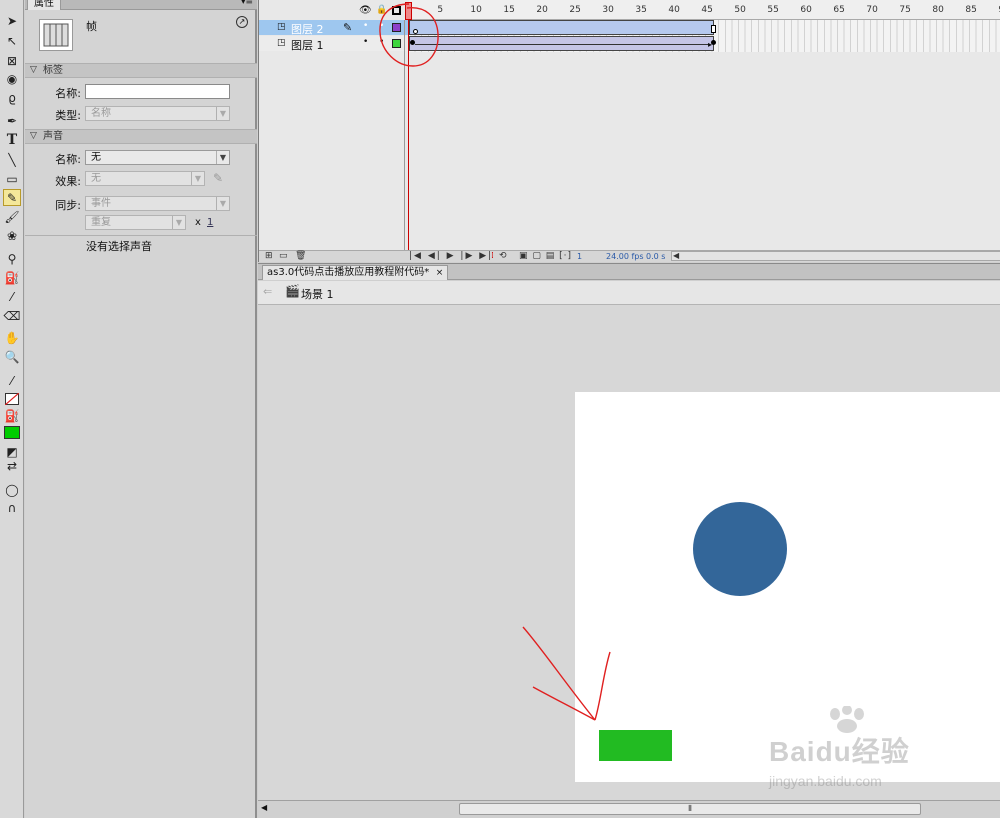 The height and width of the screenshot is (818, 1000). Describe the element at coordinates (210, 222) in the screenshot. I see `repeat-count-value: 1` at that location.